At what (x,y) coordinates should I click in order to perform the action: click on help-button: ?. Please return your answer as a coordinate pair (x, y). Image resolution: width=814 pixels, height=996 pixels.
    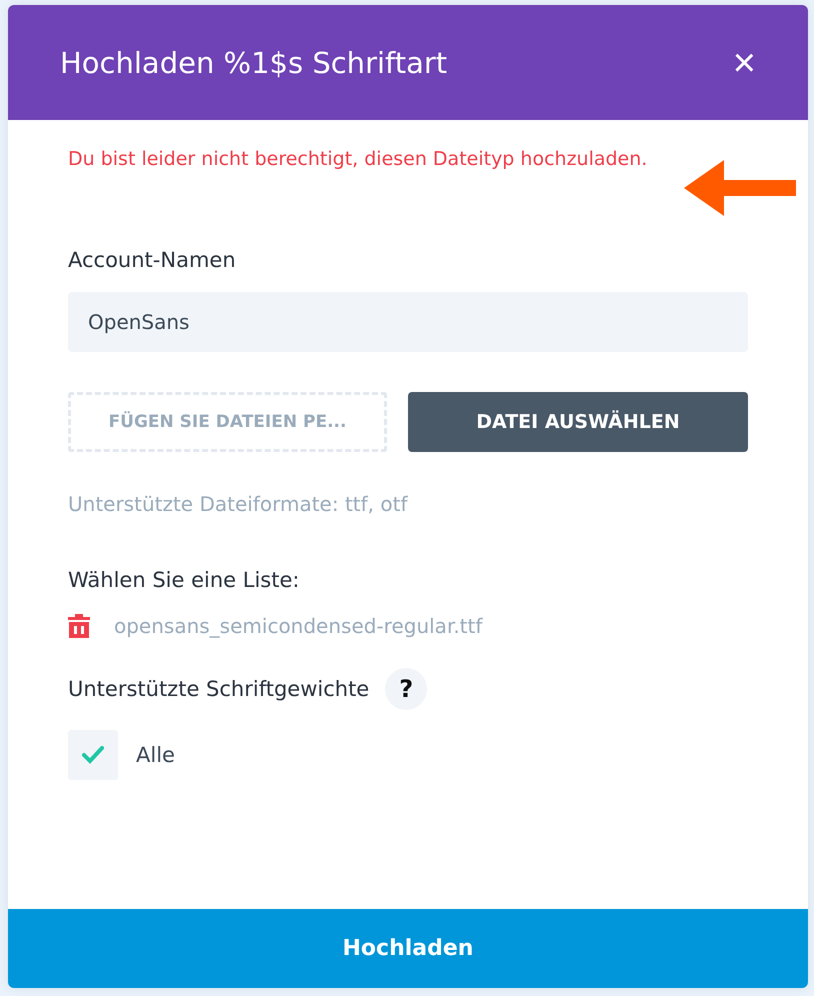
    Looking at the image, I should click on (406, 689).